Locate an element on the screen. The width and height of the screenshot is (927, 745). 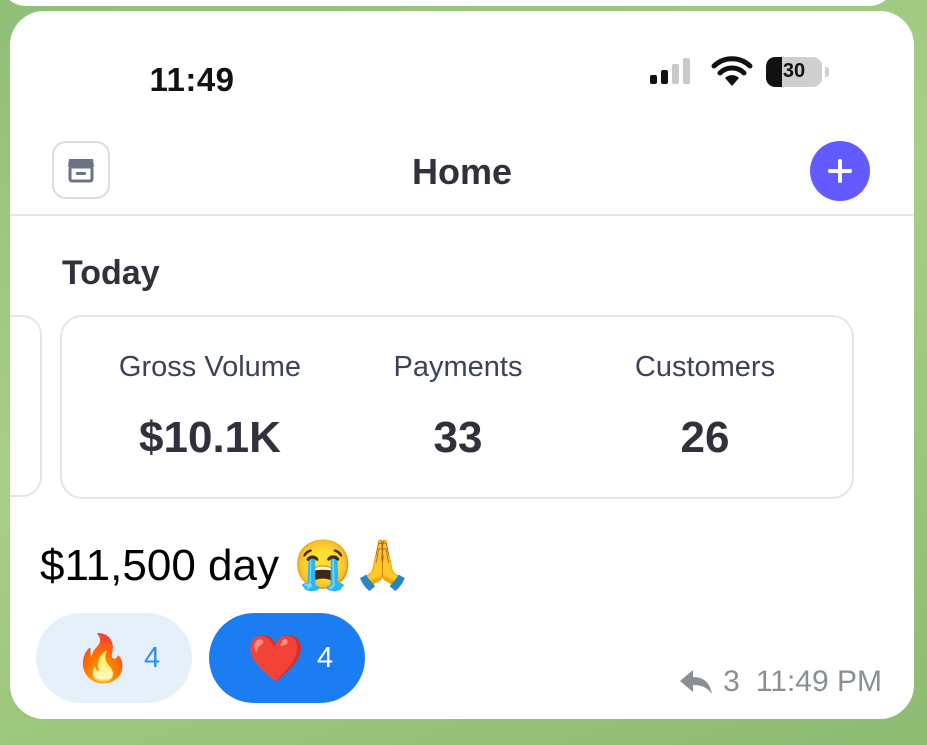
storefront-button is located at coordinates (81, 170).